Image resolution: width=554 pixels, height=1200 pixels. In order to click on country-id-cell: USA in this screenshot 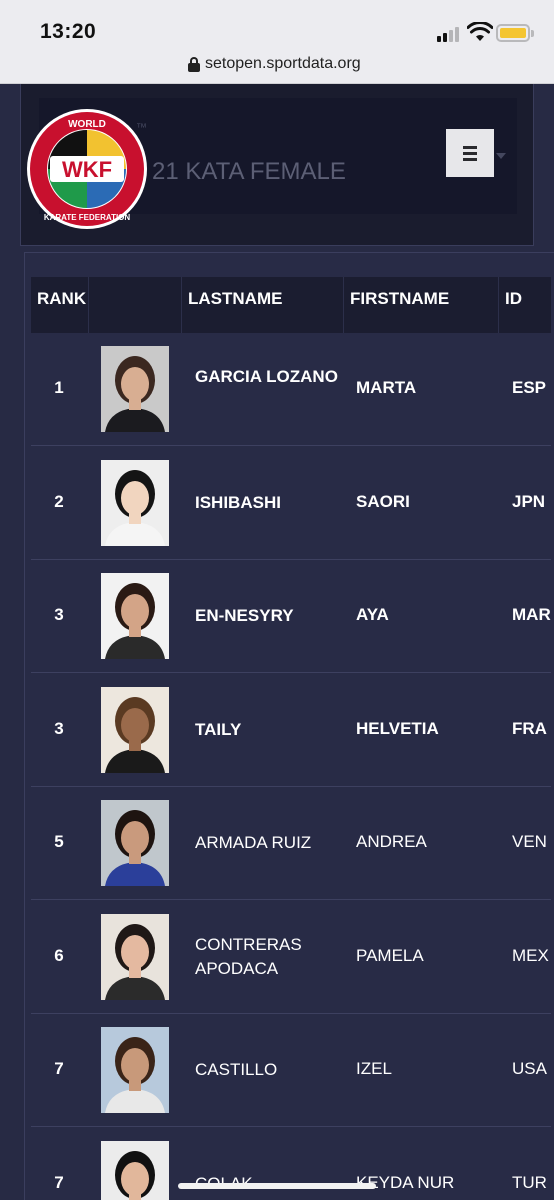, I will do `click(529, 1068)`.